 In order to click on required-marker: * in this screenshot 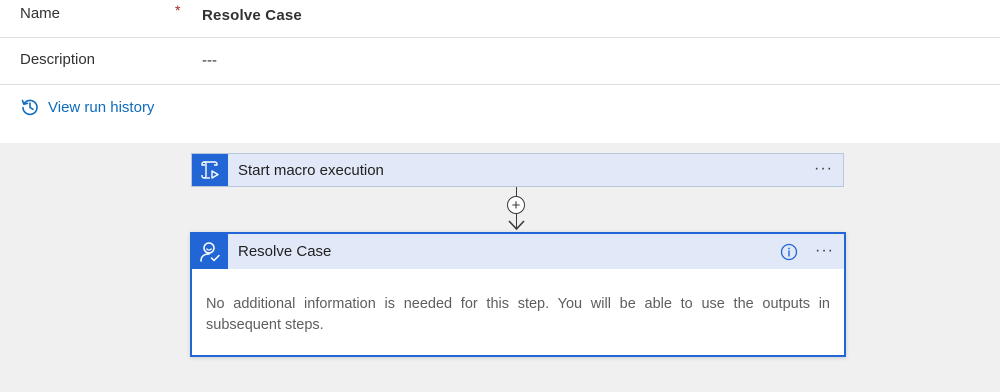, I will do `click(178, 10)`.